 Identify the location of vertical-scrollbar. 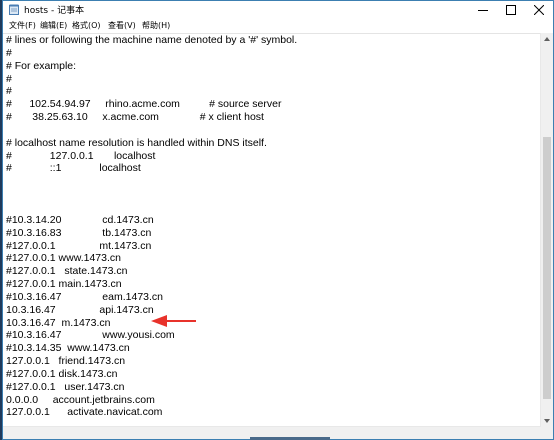
(546, 230).